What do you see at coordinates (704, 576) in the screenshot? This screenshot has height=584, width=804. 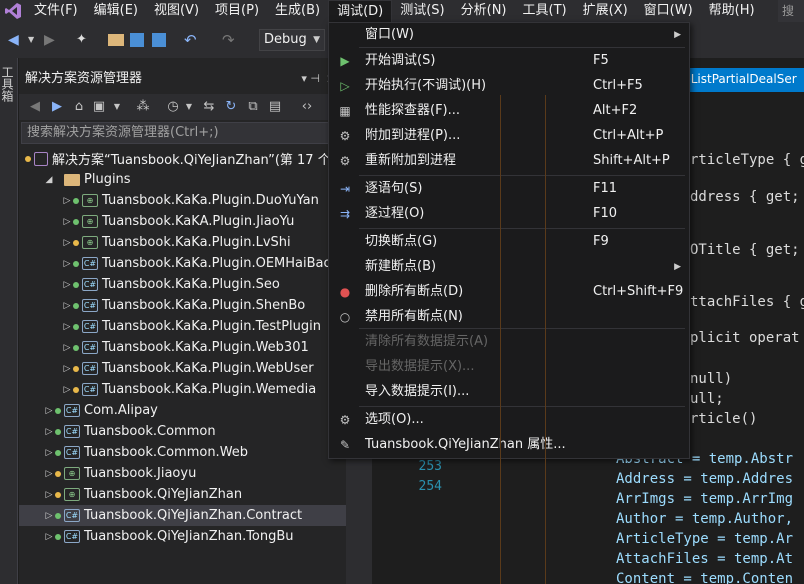 I see `code-line: Content = temp.Conten` at bounding box center [704, 576].